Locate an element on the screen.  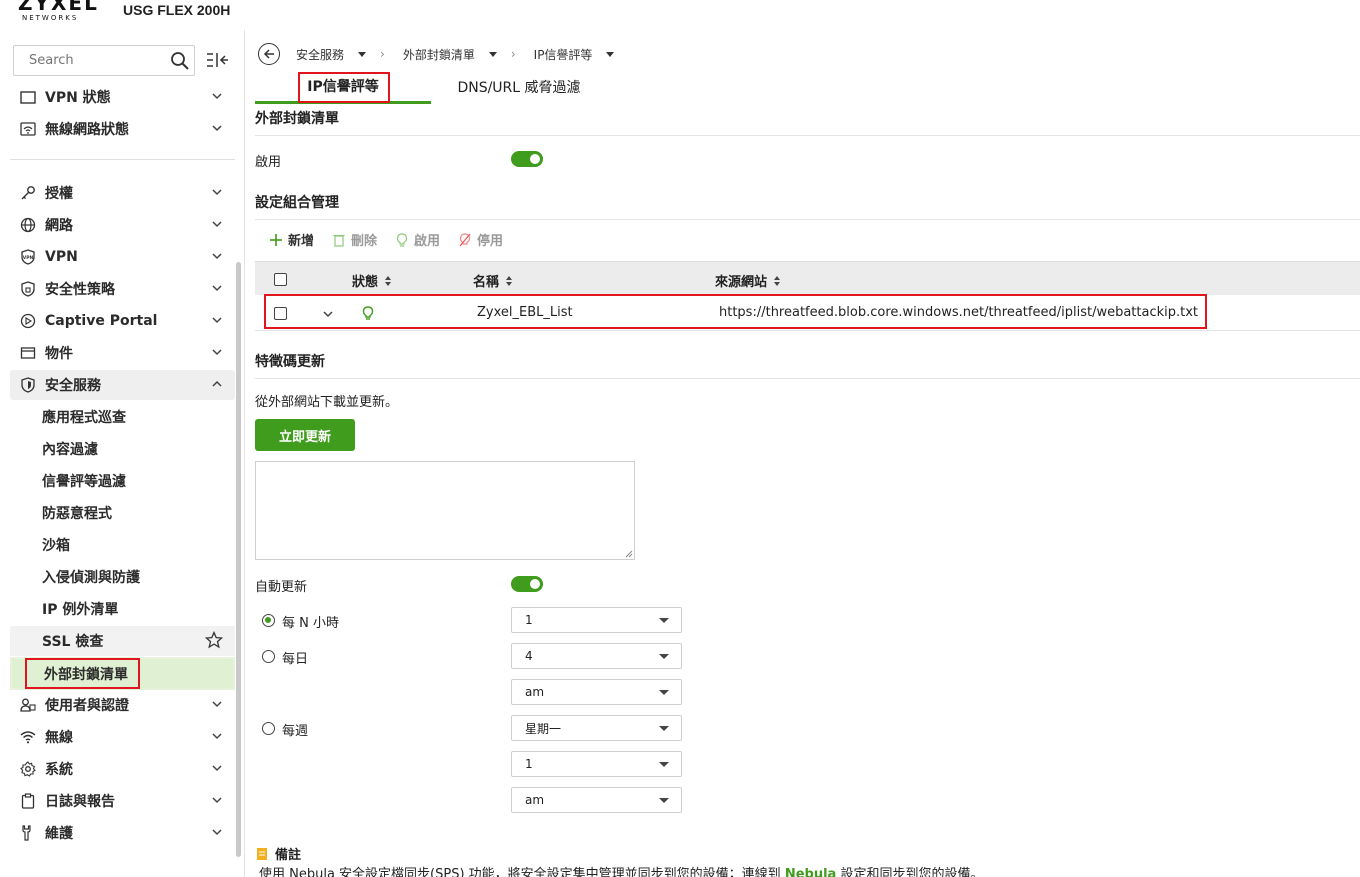
captive-portal-icon is located at coordinates (28, 321).